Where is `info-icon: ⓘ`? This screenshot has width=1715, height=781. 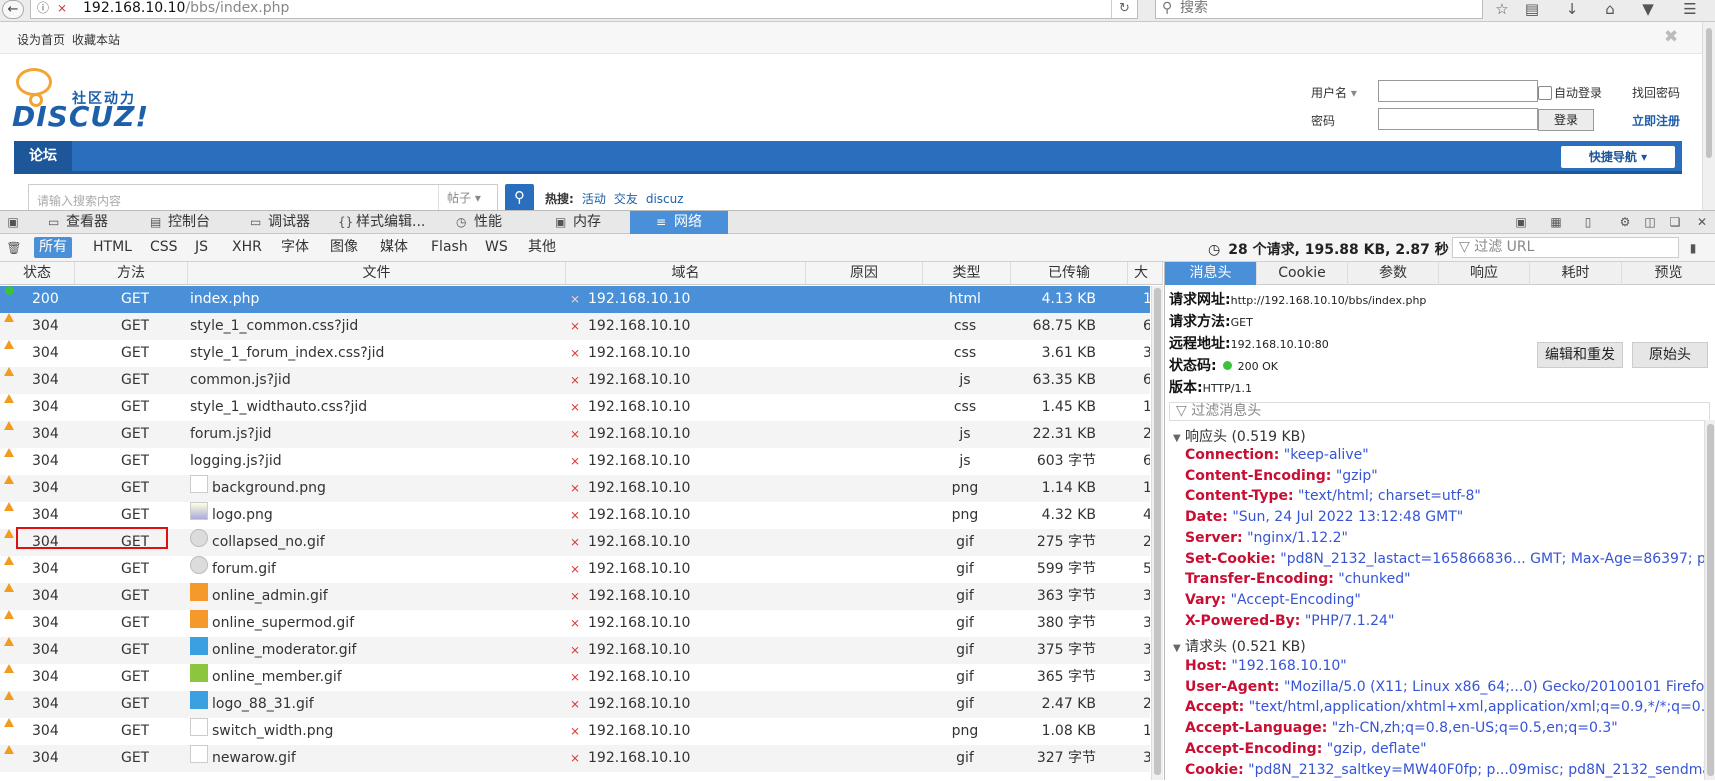 info-icon: ⓘ is located at coordinates (43, 8).